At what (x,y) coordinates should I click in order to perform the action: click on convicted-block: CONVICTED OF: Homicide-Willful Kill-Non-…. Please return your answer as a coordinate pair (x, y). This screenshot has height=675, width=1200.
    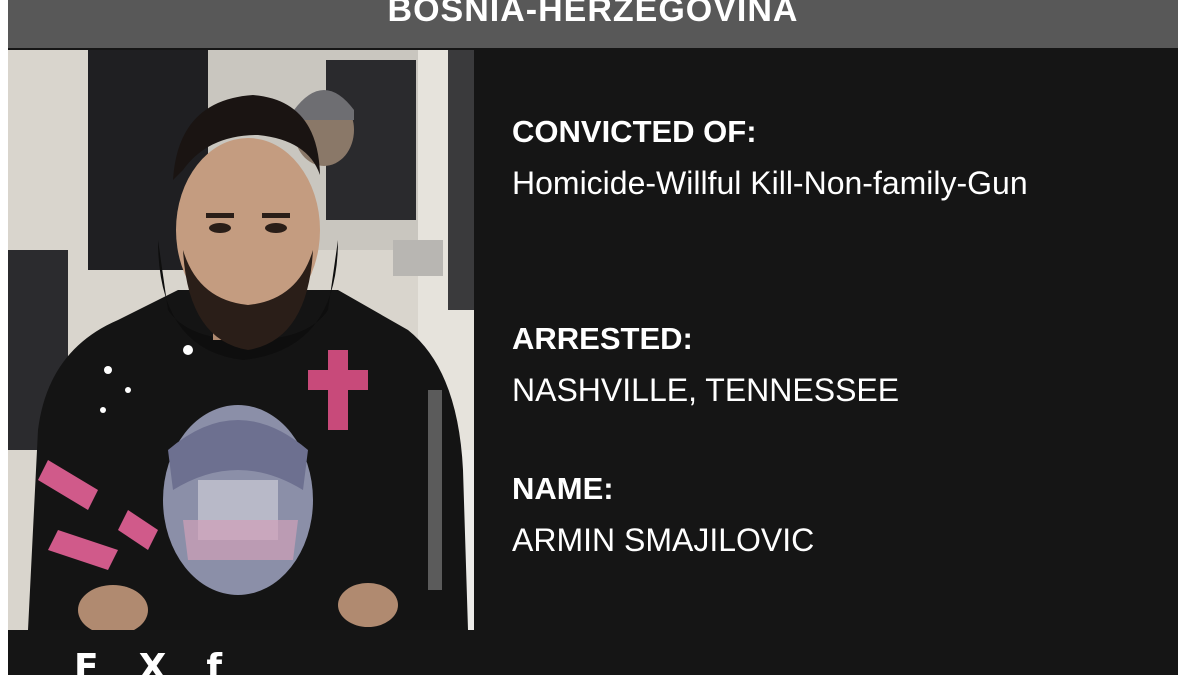
    Looking at the image, I should click on (832, 161).